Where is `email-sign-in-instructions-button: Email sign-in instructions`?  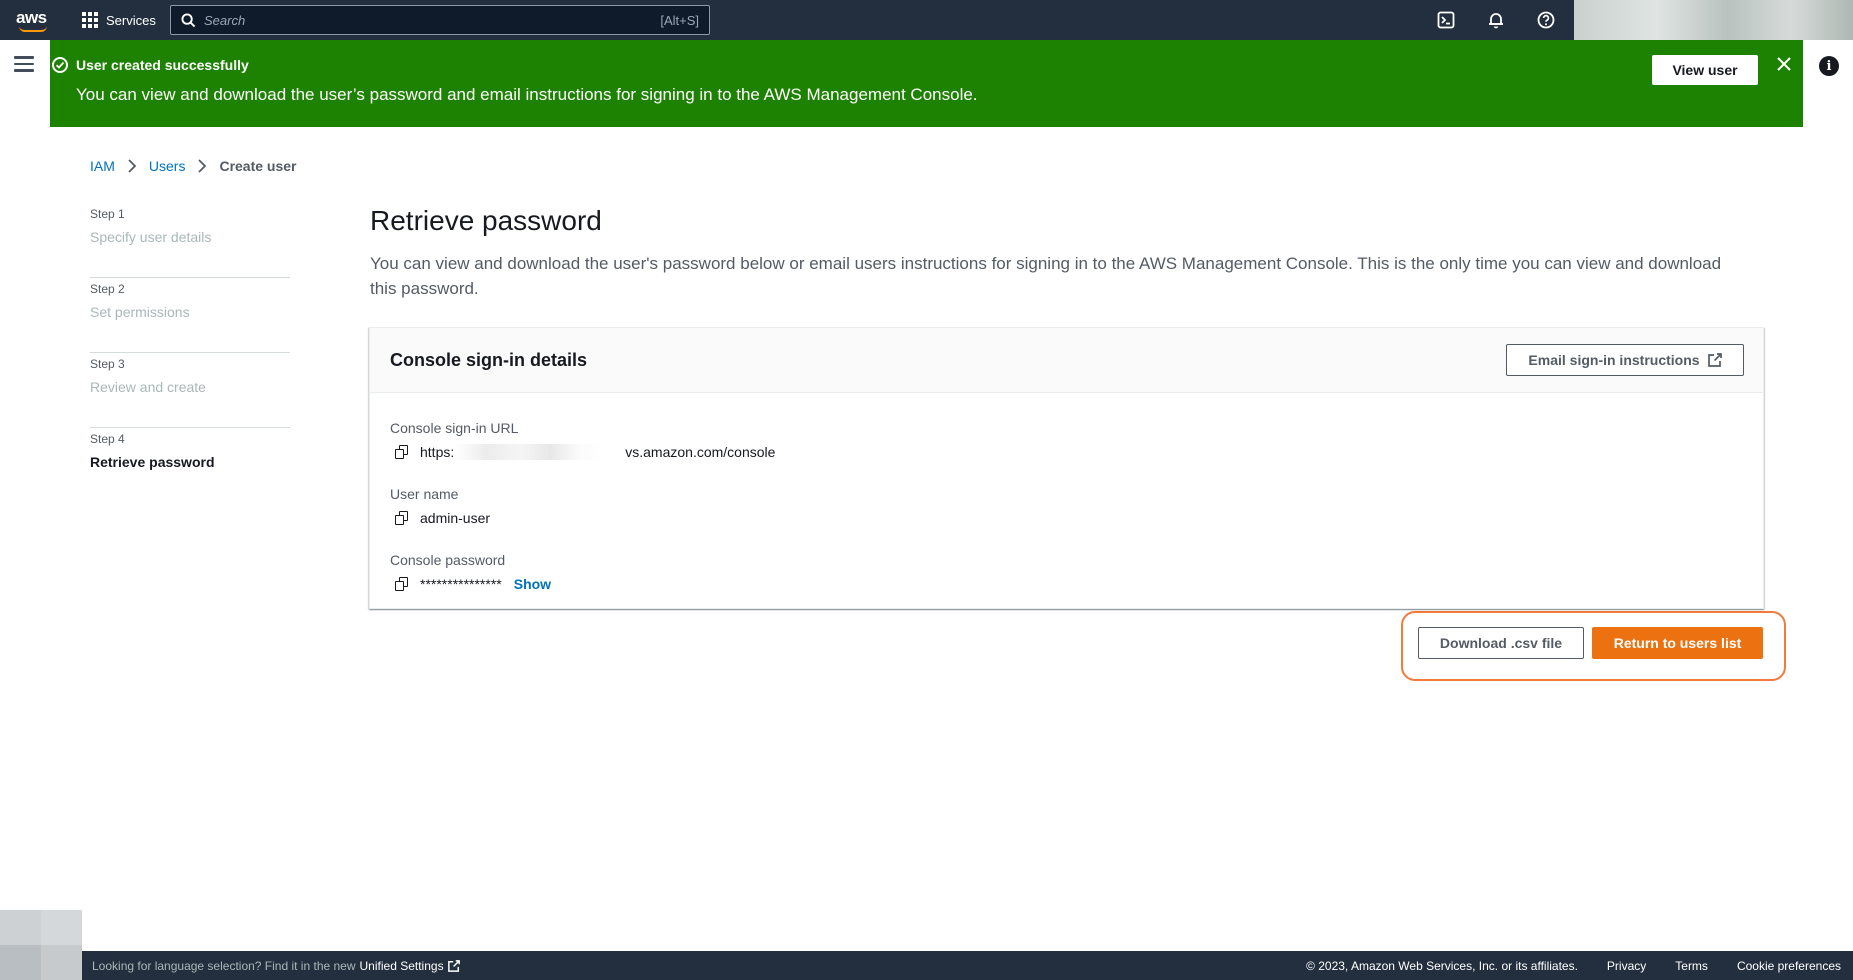 email-sign-in-instructions-button: Email sign-in instructions is located at coordinates (1625, 360).